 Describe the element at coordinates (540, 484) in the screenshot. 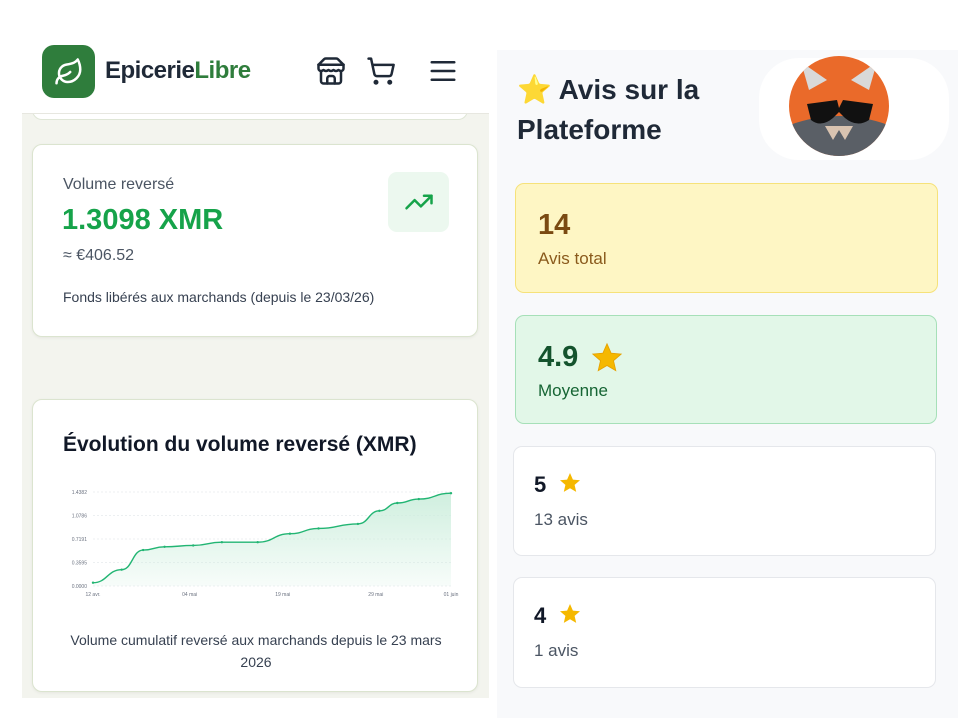

I see `rating-stars-value: 5` at that location.